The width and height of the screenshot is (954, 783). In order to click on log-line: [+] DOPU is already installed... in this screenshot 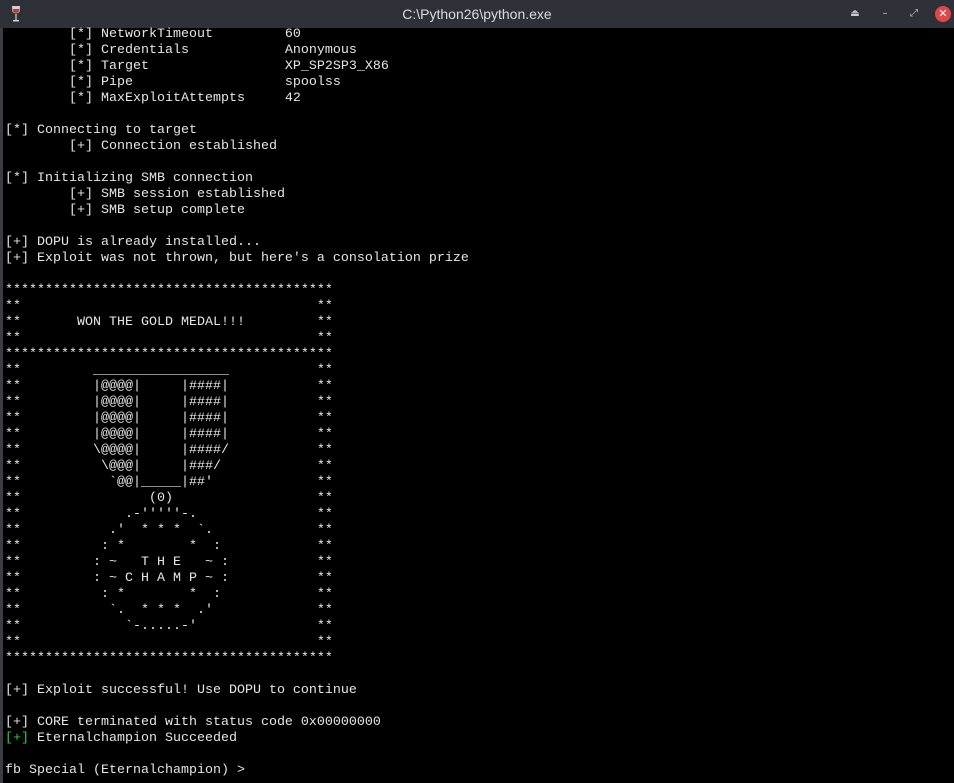, I will do `click(133, 242)`.